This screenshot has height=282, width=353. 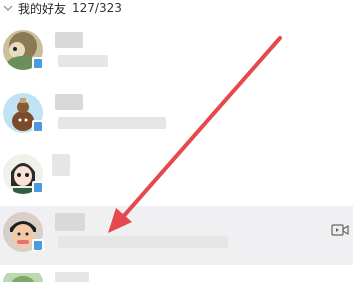 What do you see at coordinates (176, 275) in the screenshot?
I see `friend-list-item` at bounding box center [176, 275].